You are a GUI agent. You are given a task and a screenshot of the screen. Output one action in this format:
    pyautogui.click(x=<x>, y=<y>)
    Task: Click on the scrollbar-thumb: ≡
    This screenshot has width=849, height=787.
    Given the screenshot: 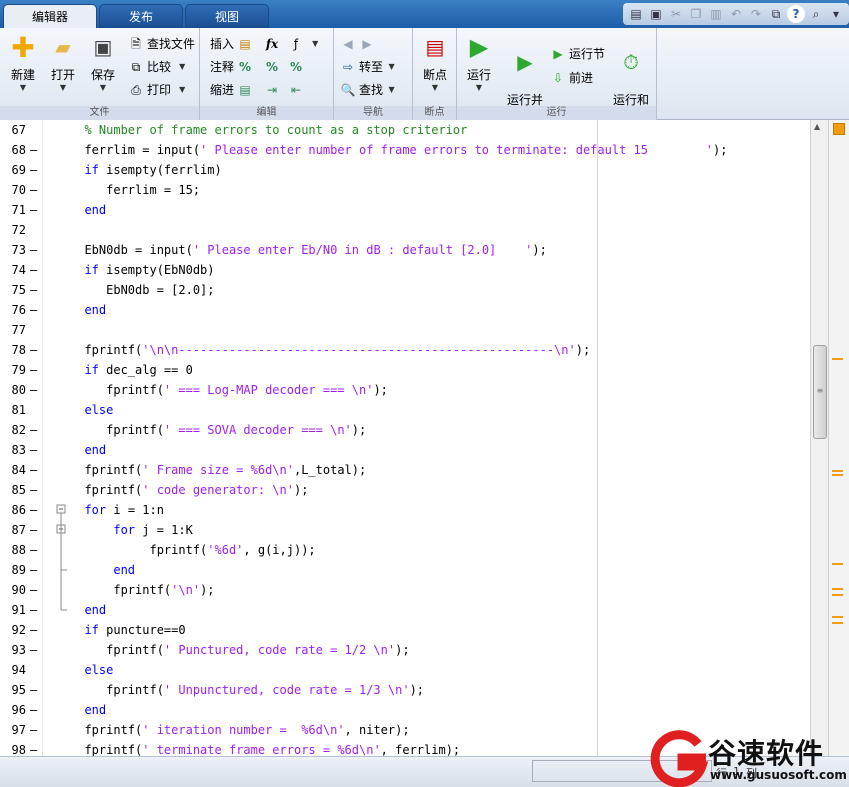 What is the action you would take?
    pyautogui.click(x=820, y=392)
    